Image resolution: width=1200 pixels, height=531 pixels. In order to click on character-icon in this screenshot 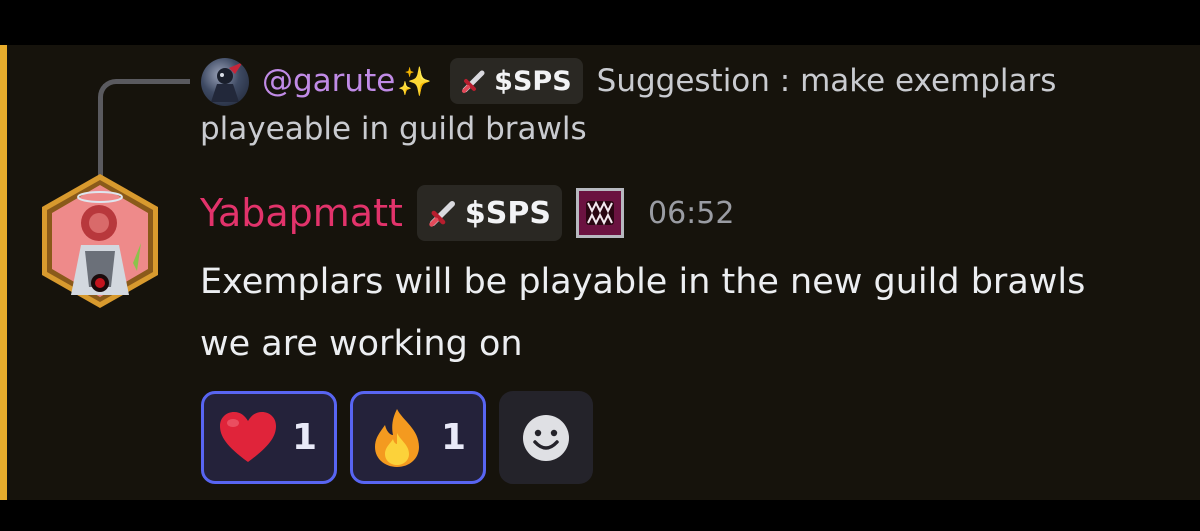, I will do `click(227, 82)`.